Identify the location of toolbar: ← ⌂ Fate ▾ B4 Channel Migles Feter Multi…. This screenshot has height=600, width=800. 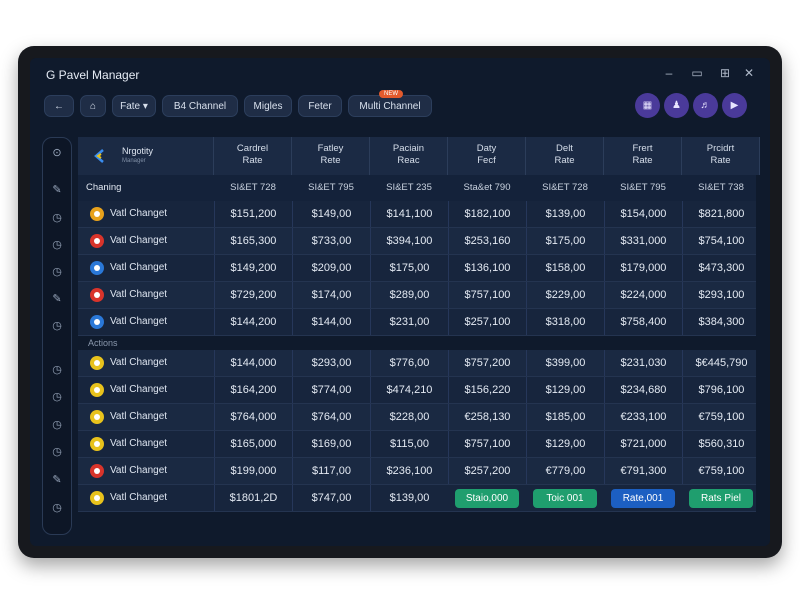
(400, 106).